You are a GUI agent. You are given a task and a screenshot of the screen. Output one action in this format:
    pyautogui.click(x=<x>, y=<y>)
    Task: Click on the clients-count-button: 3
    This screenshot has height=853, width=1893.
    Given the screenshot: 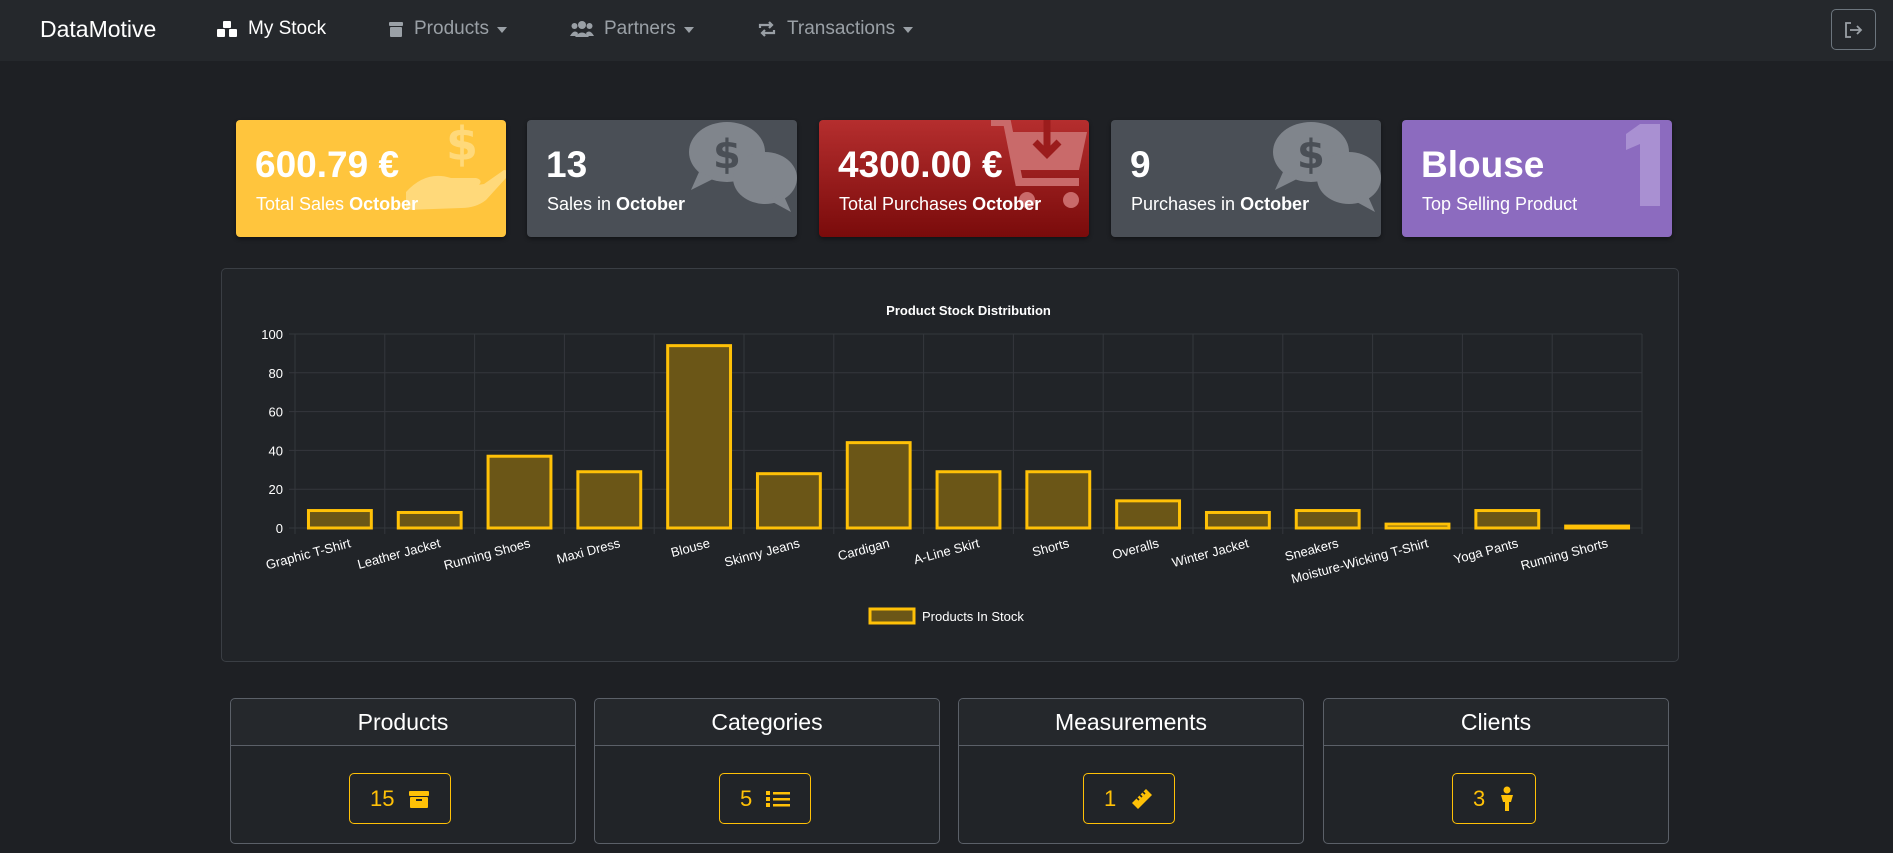 What is the action you would take?
    pyautogui.click(x=1494, y=798)
    